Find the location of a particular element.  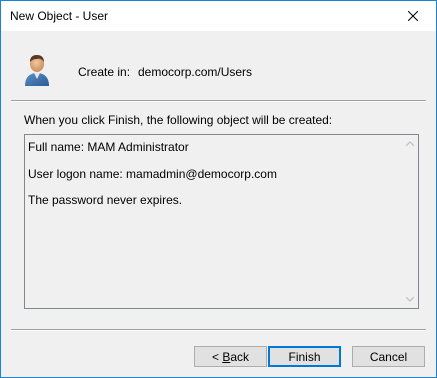

close-icon is located at coordinates (413, 16).